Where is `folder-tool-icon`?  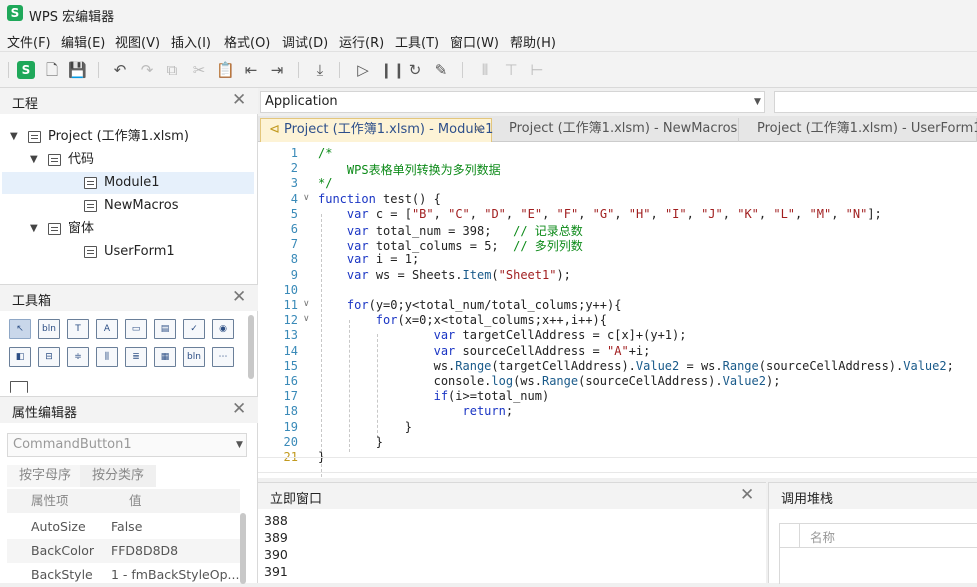 folder-tool-icon is located at coordinates (19, 387).